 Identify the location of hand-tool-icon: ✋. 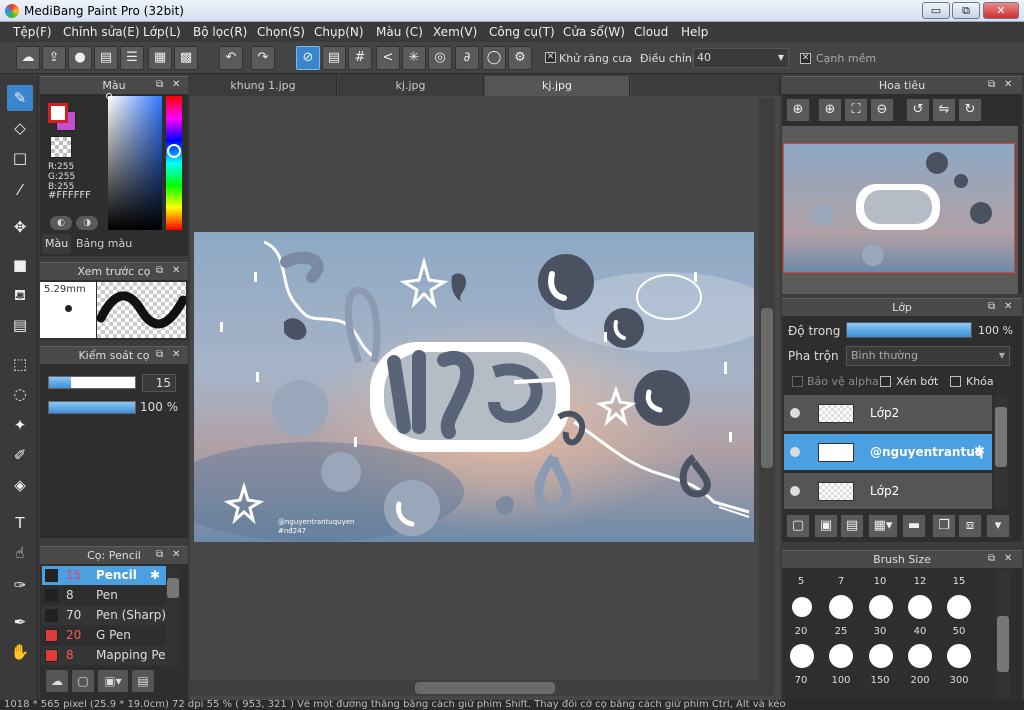
(20, 652).